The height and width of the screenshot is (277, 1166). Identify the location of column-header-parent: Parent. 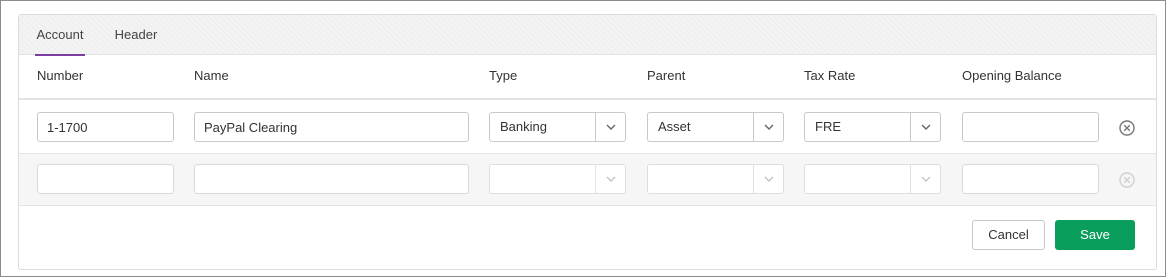
(666, 75).